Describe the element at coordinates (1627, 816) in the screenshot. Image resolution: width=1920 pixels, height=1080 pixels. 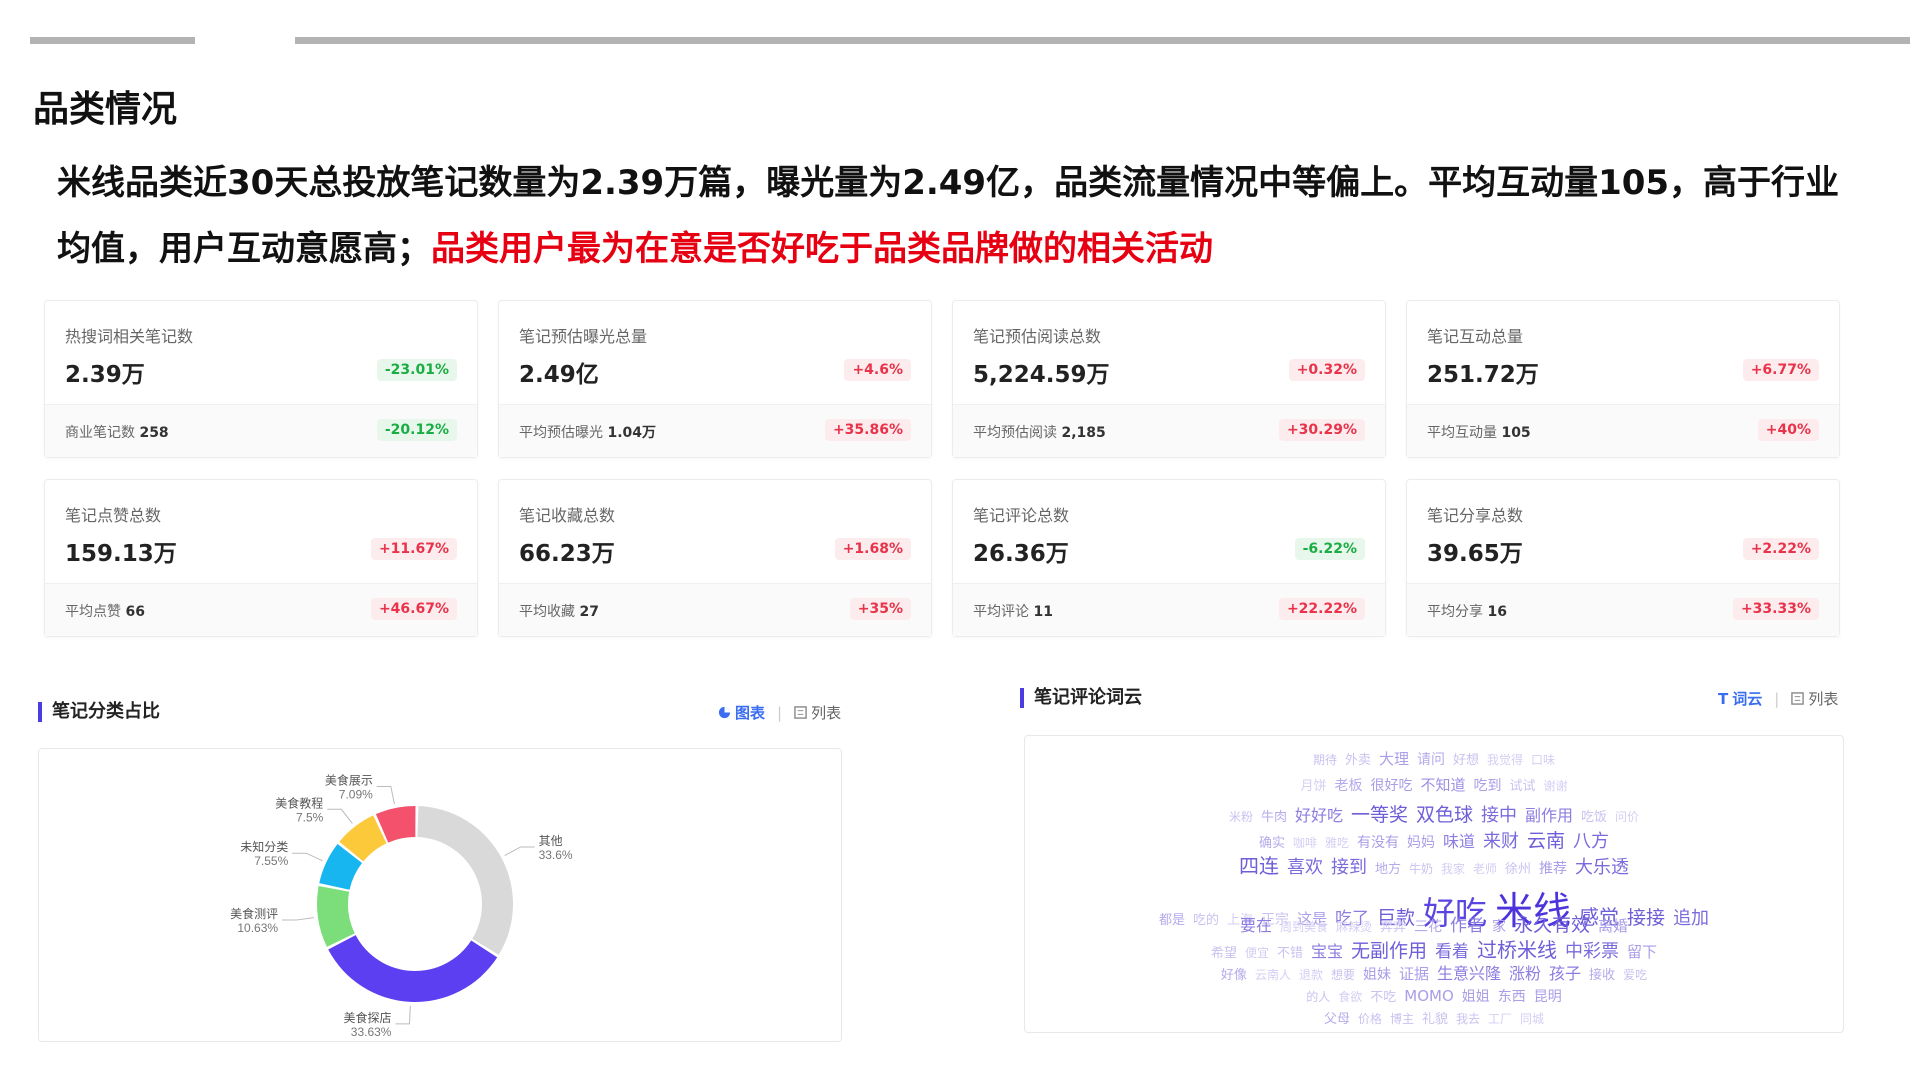
I see `wordcloud-word: 问价` at that location.